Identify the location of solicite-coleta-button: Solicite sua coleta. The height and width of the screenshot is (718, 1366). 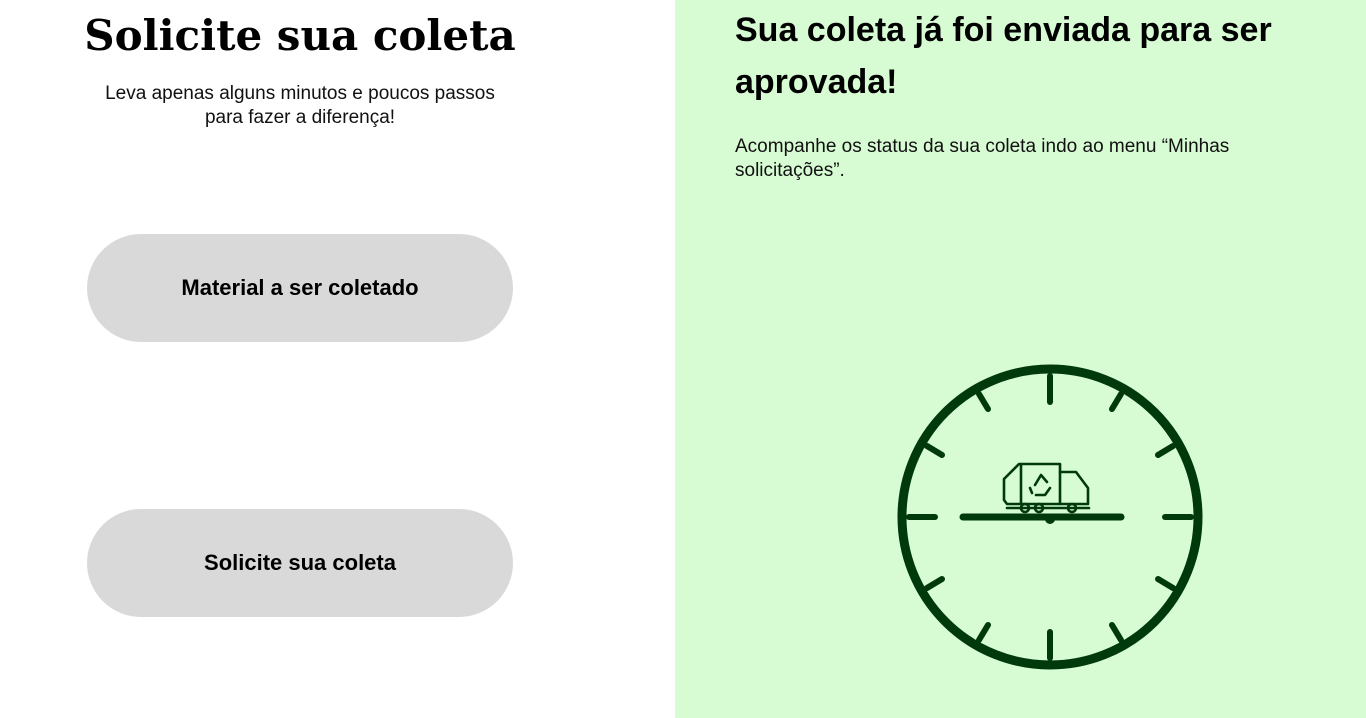
(300, 563).